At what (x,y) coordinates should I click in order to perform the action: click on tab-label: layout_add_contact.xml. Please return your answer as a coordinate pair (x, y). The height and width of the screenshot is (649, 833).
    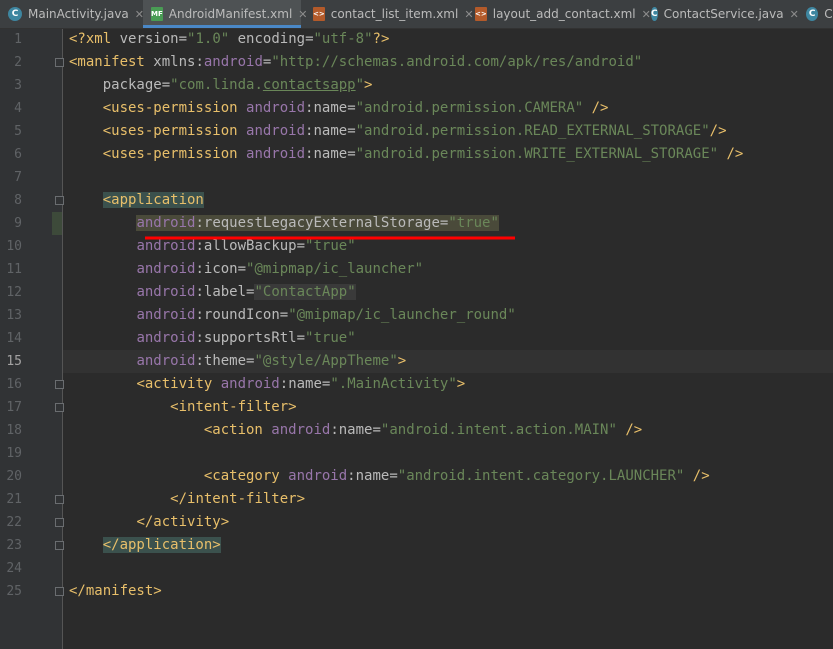
    Looking at the image, I should click on (564, 14).